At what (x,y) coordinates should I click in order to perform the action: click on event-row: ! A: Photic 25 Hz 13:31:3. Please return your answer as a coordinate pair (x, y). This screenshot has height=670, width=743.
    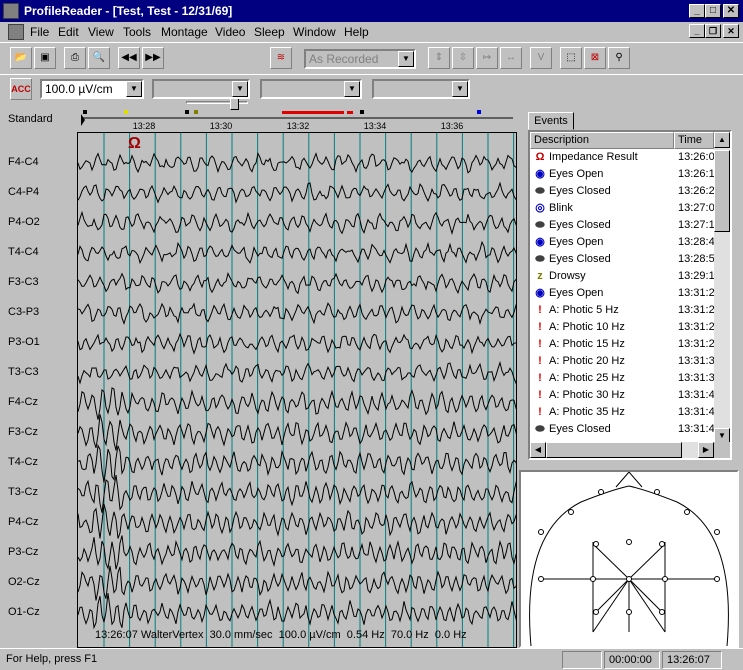
    Looking at the image, I should click on (622, 378).